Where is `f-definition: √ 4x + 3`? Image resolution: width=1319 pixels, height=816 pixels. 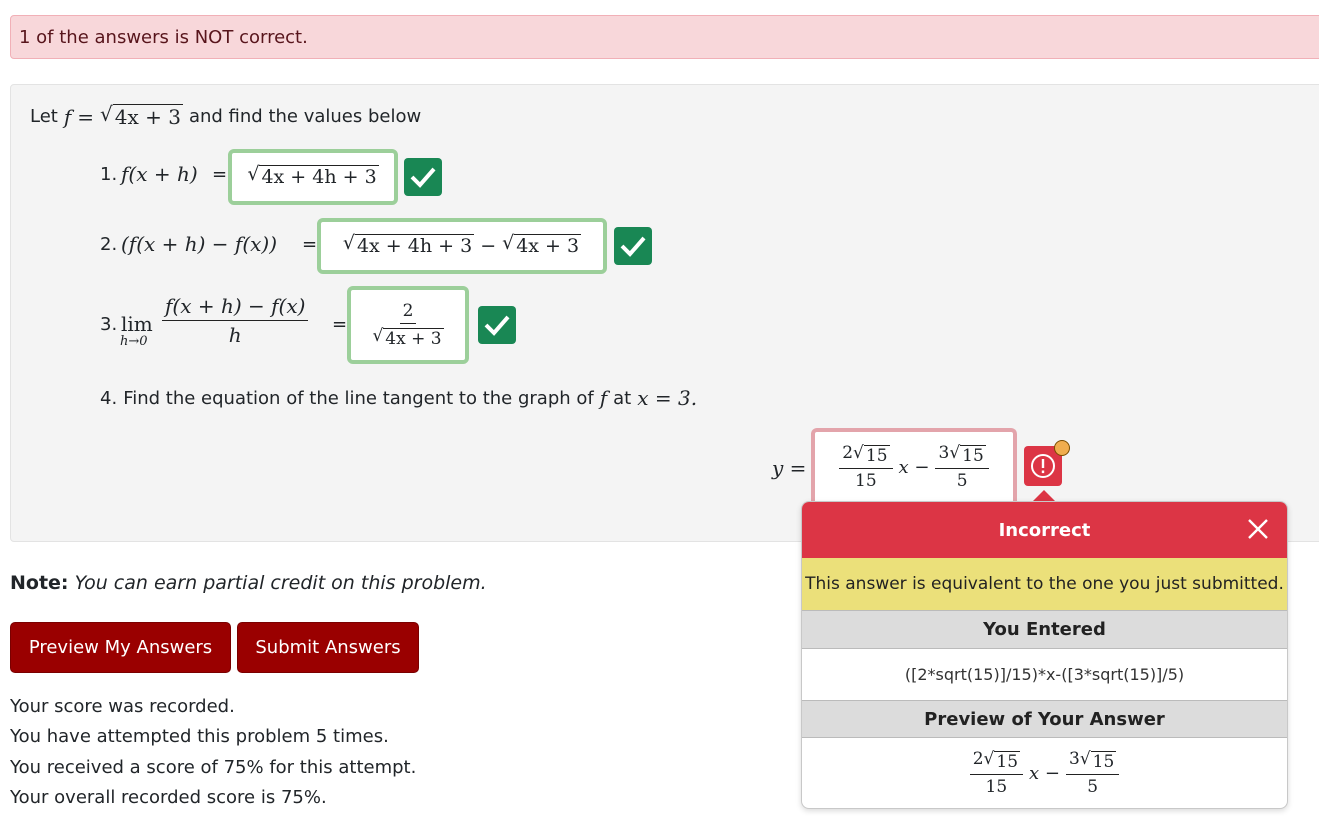
f-definition: √ 4x + 3 is located at coordinates (141, 115).